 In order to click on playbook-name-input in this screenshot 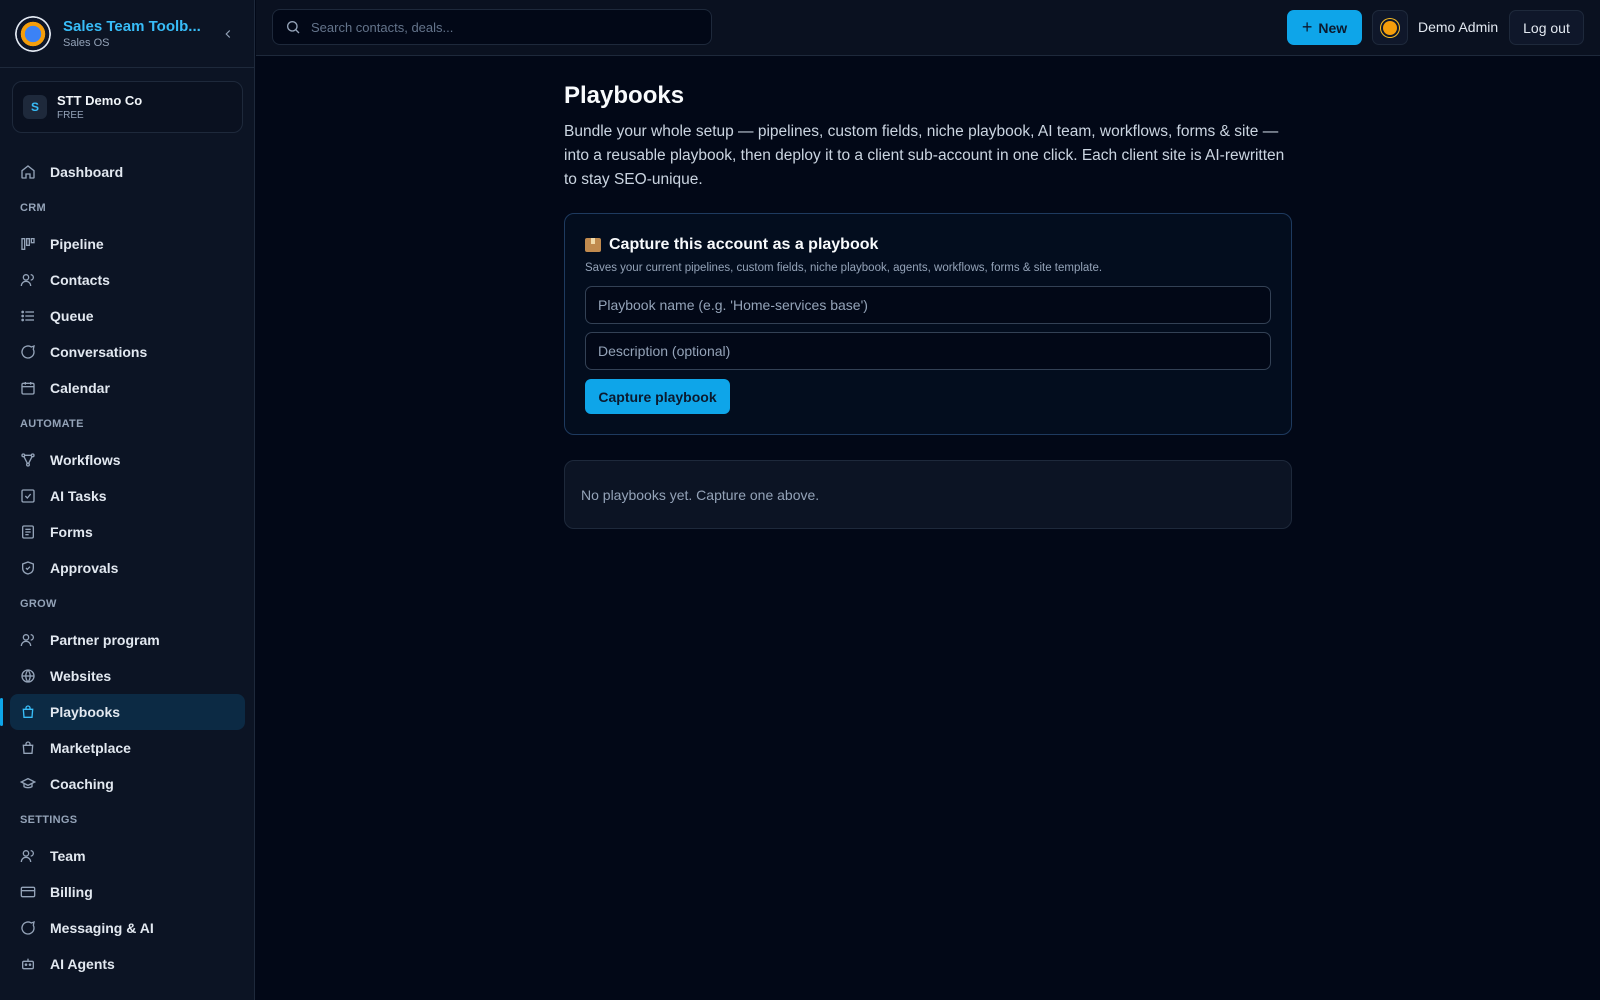, I will do `click(928, 305)`.